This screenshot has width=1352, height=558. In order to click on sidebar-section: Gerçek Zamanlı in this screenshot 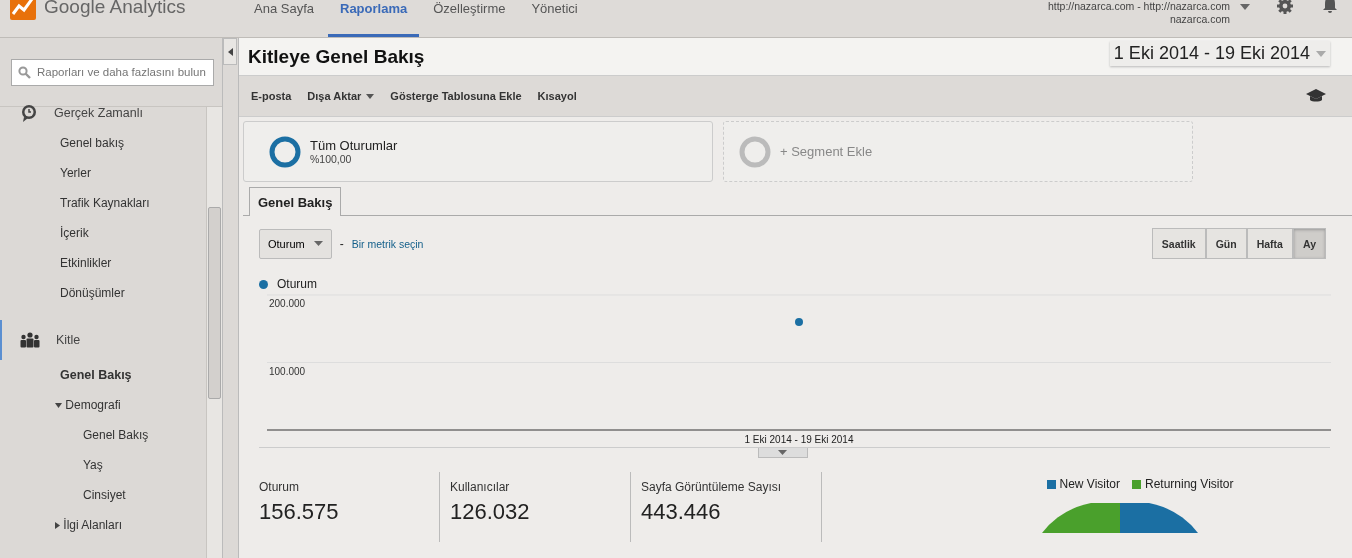, I will do `click(103, 113)`.